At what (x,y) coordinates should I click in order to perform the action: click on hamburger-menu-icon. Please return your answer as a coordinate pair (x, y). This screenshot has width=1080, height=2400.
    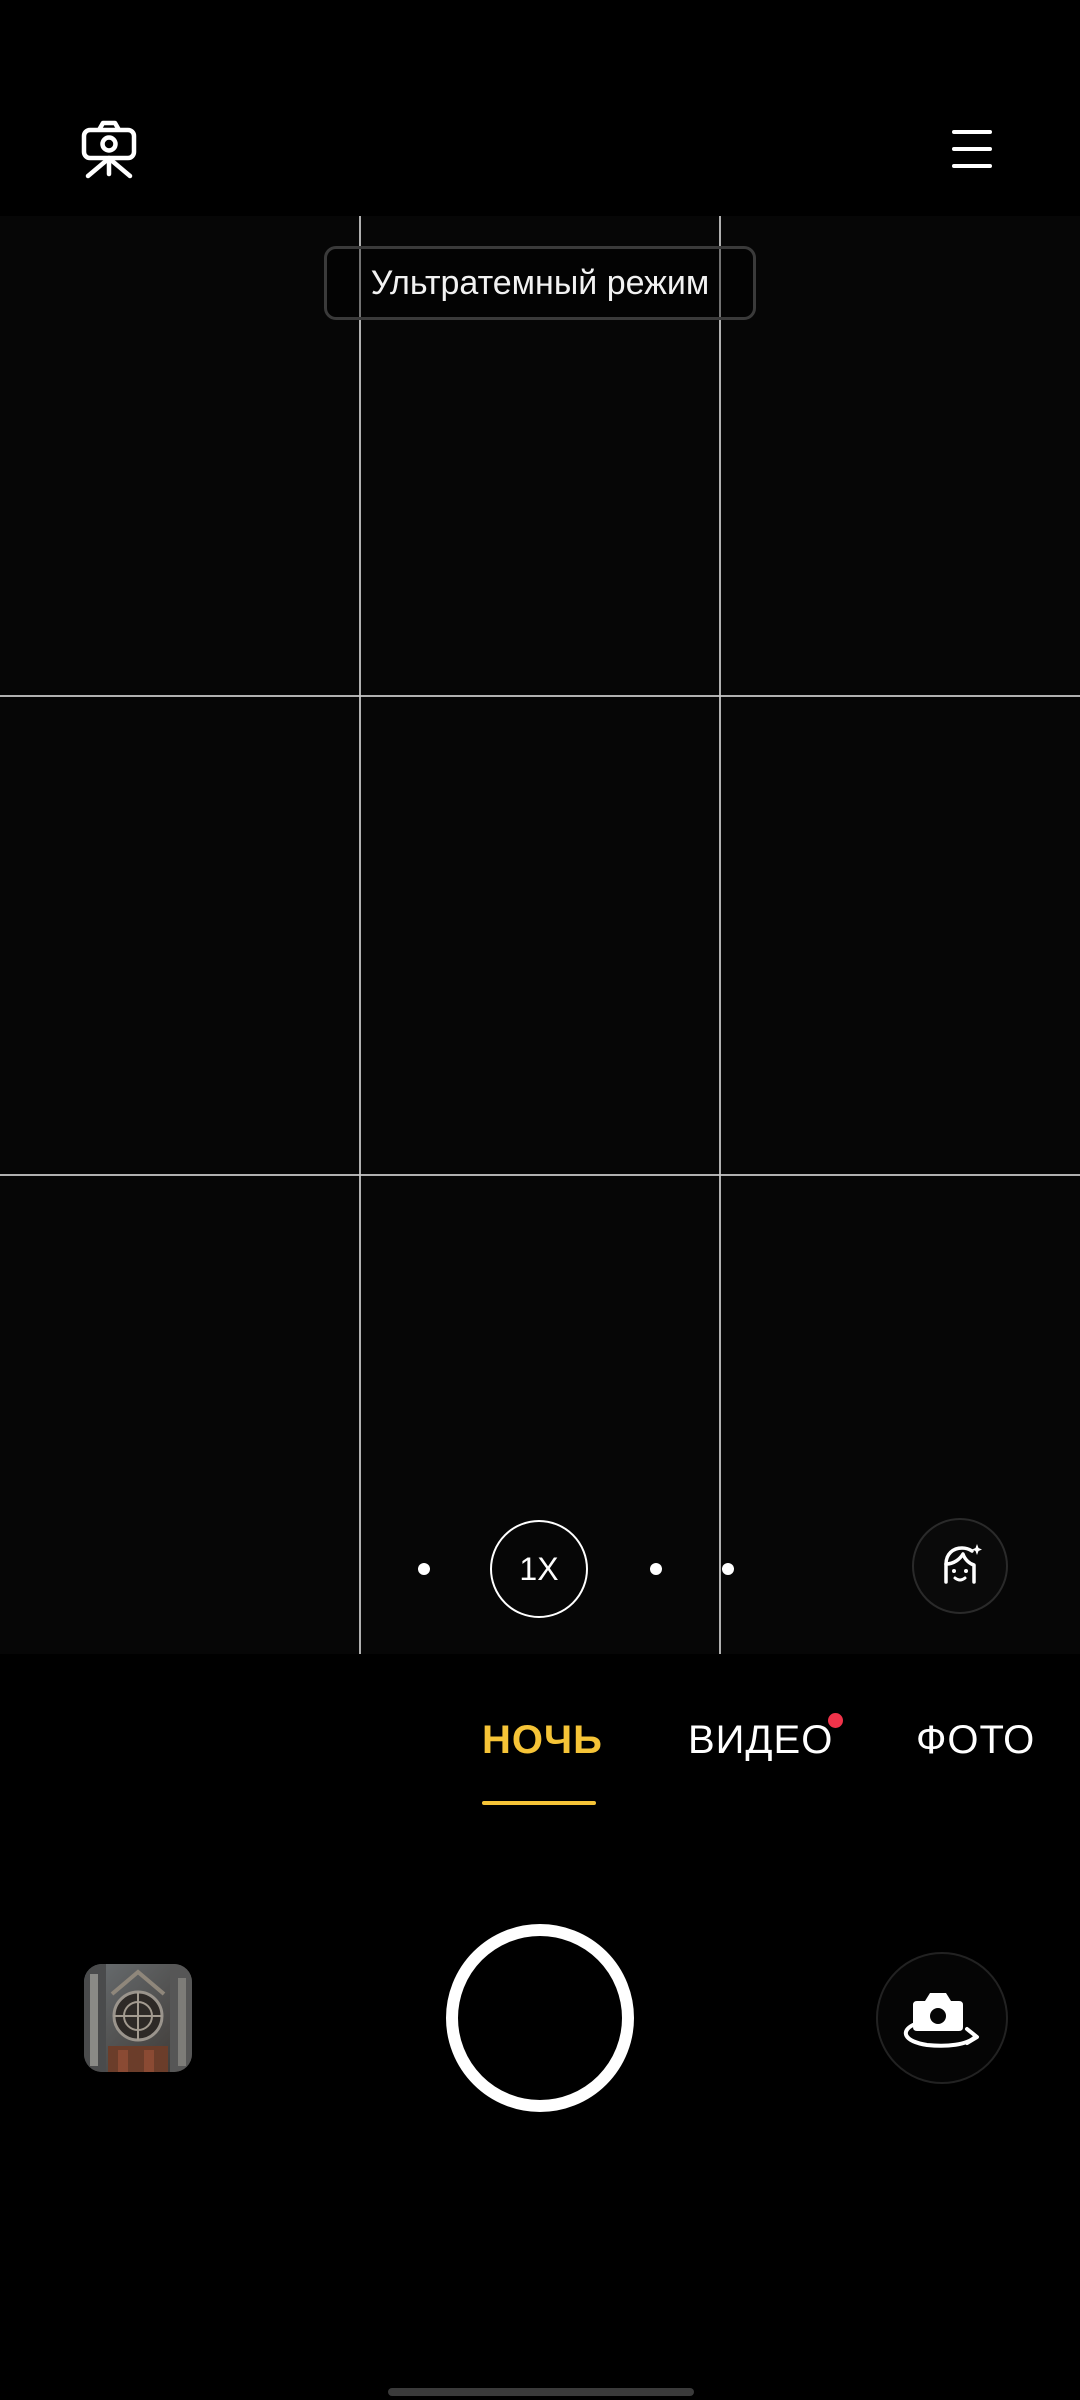
    Looking at the image, I should click on (972, 149).